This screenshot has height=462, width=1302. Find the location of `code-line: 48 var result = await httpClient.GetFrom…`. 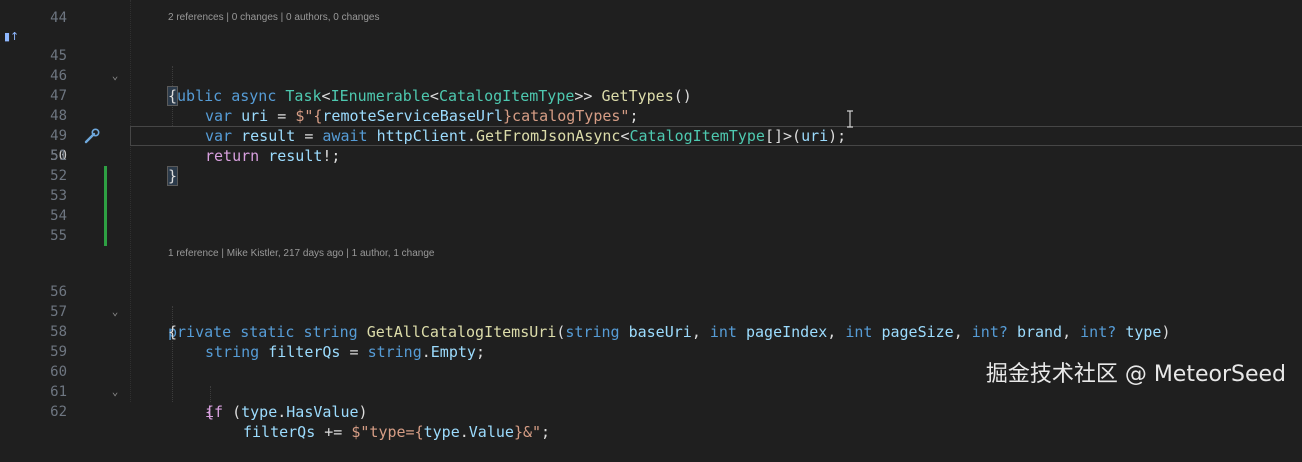

code-line: 48 var result = await httpClient.GetFrom… is located at coordinates (651, 115).